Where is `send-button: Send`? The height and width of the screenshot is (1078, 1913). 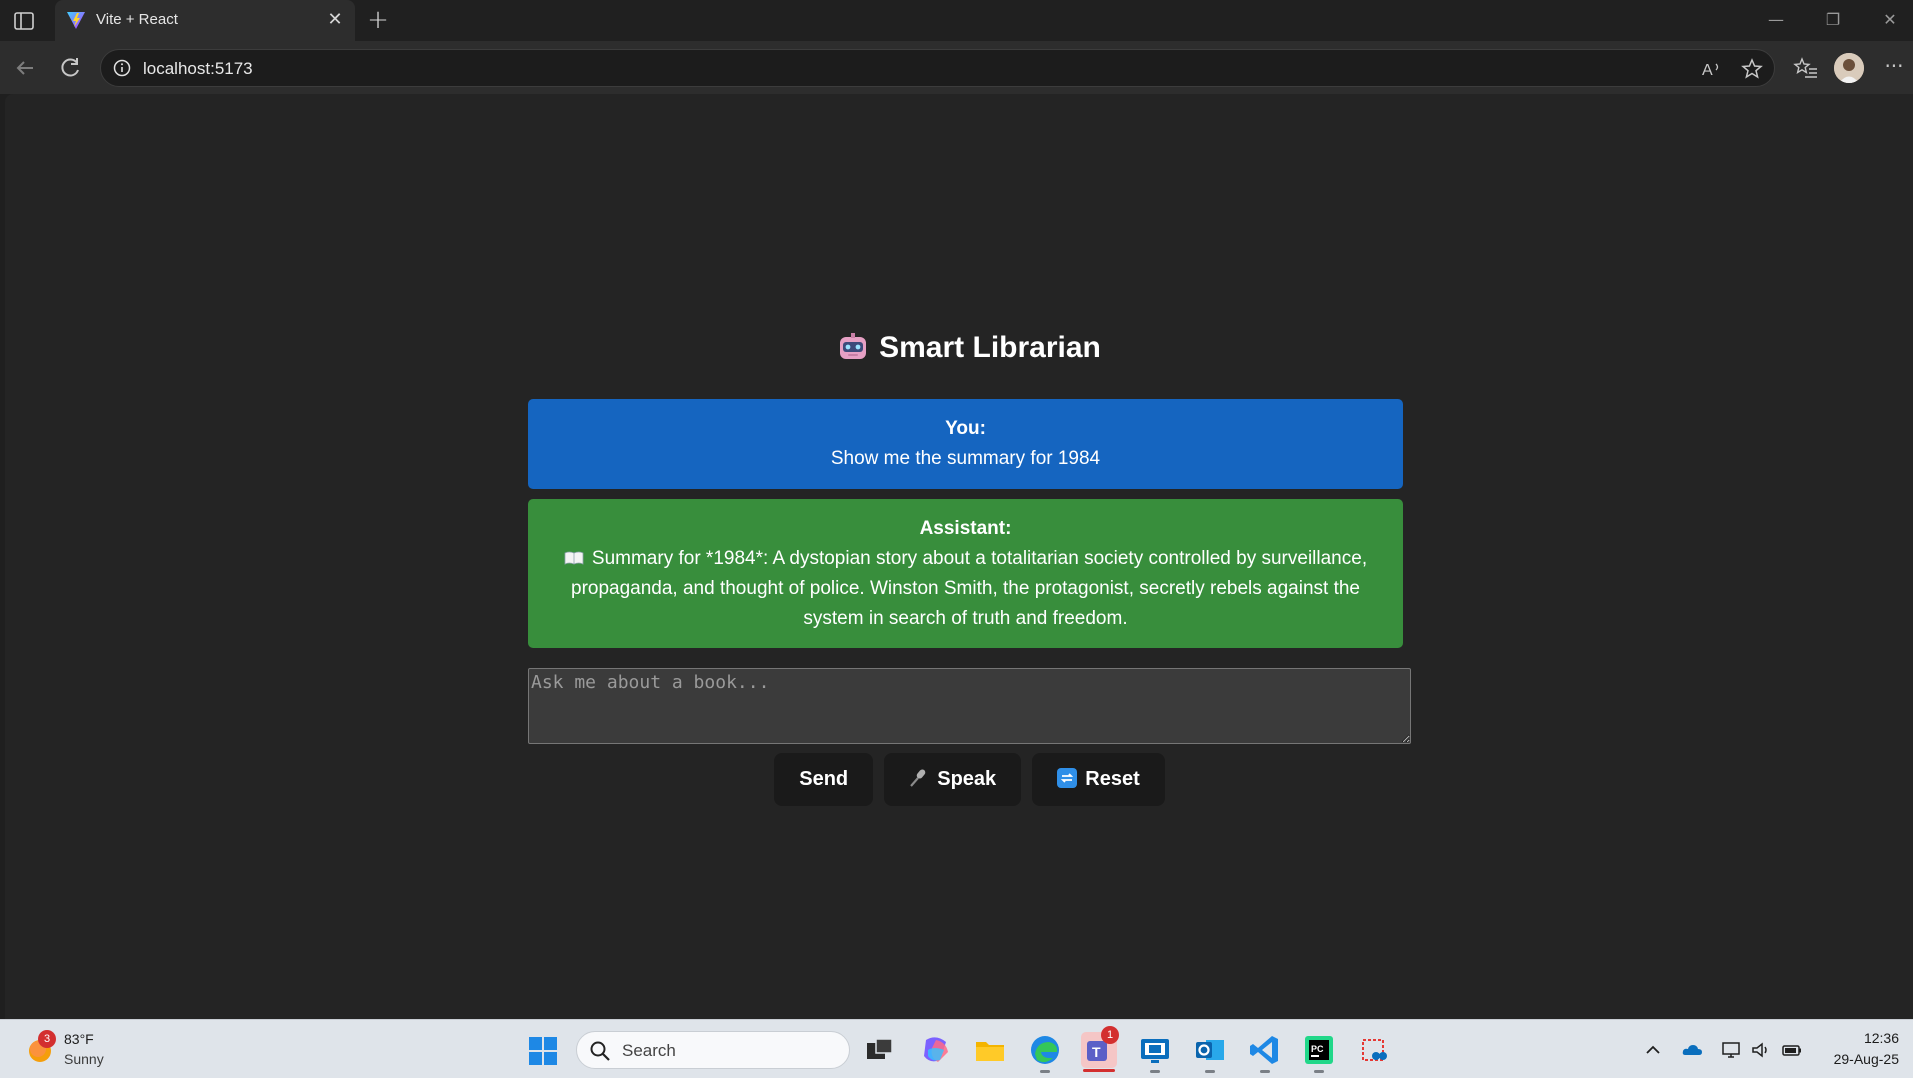 send-button: Send is located at coordinates (824, 779).